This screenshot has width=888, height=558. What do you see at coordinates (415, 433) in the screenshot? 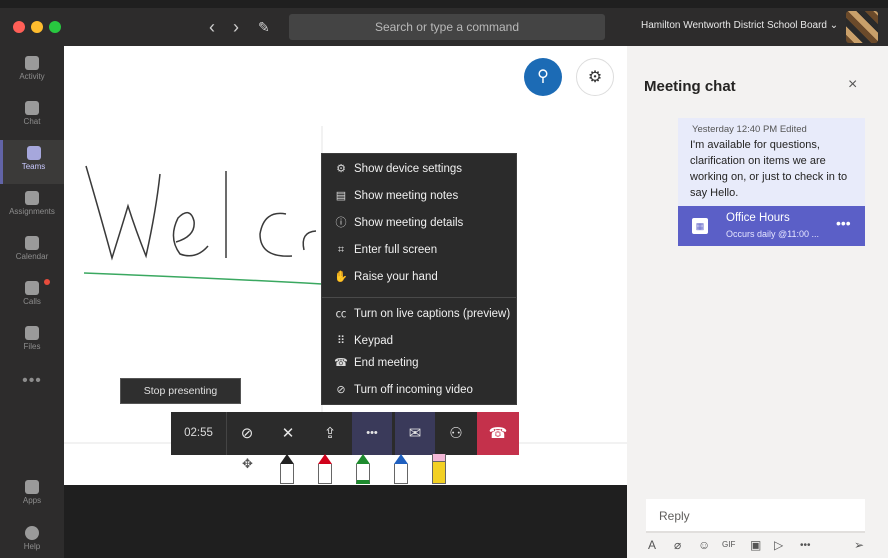
I see `conversation-button: ✉` at bounding box center [415, 433].